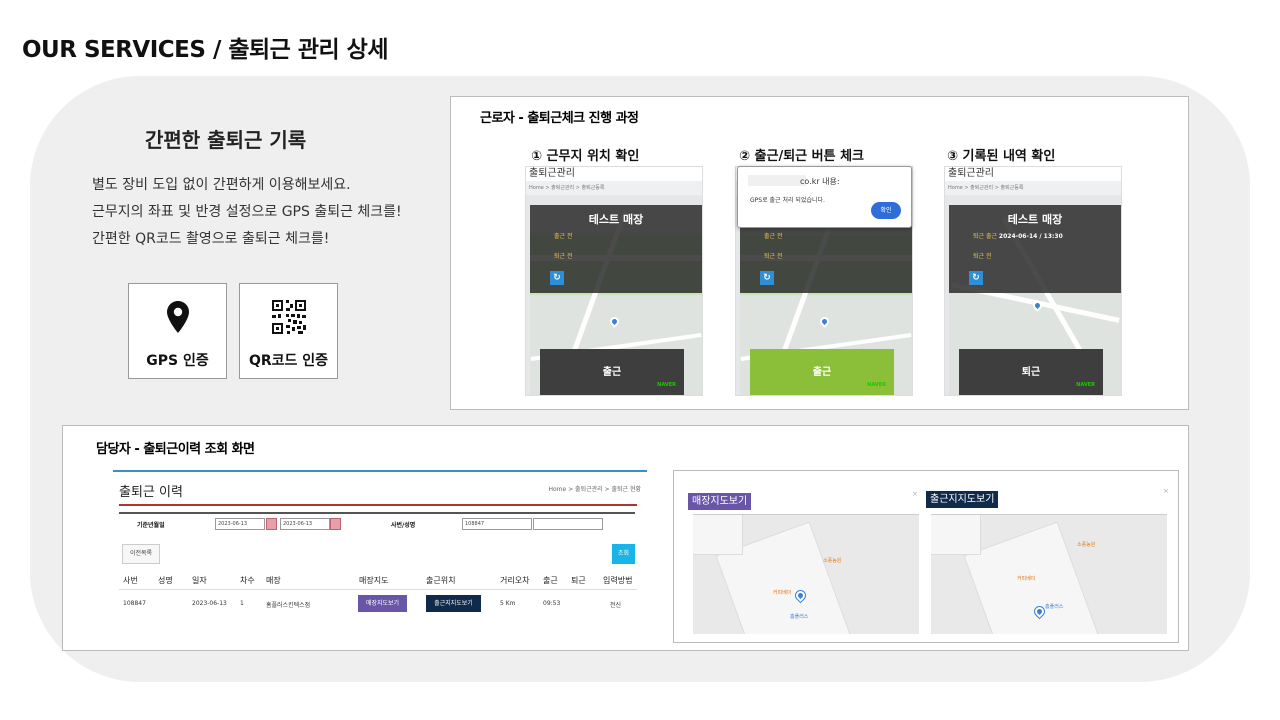 This screenshot has height=720, width=1280. What do you see at coordinates (130, 580) in the screenshot?
I see `column-header: 사번` at bounding box center [130, 580].